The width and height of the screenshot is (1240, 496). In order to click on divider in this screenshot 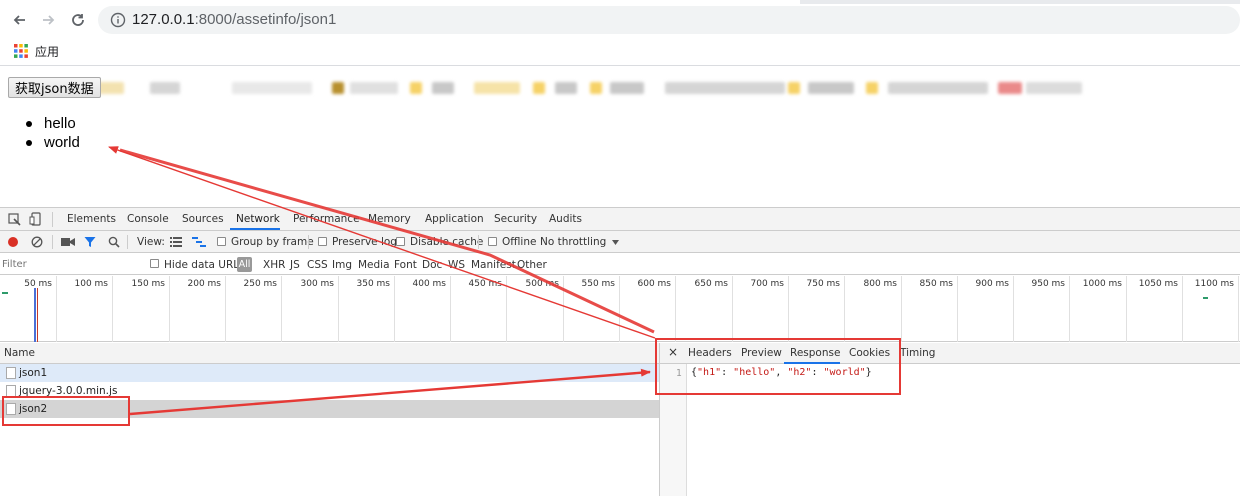, I will do `click(127, 242)`.